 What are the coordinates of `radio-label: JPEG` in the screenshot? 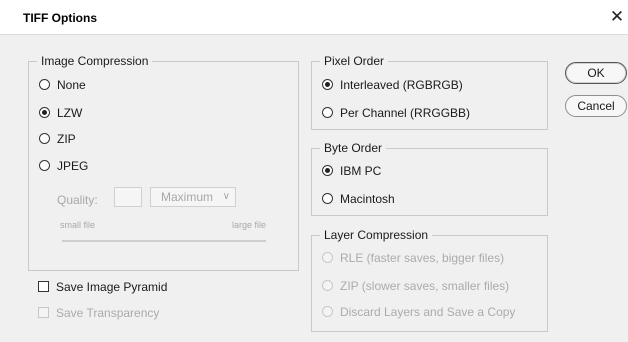 It's located at (73, 166).